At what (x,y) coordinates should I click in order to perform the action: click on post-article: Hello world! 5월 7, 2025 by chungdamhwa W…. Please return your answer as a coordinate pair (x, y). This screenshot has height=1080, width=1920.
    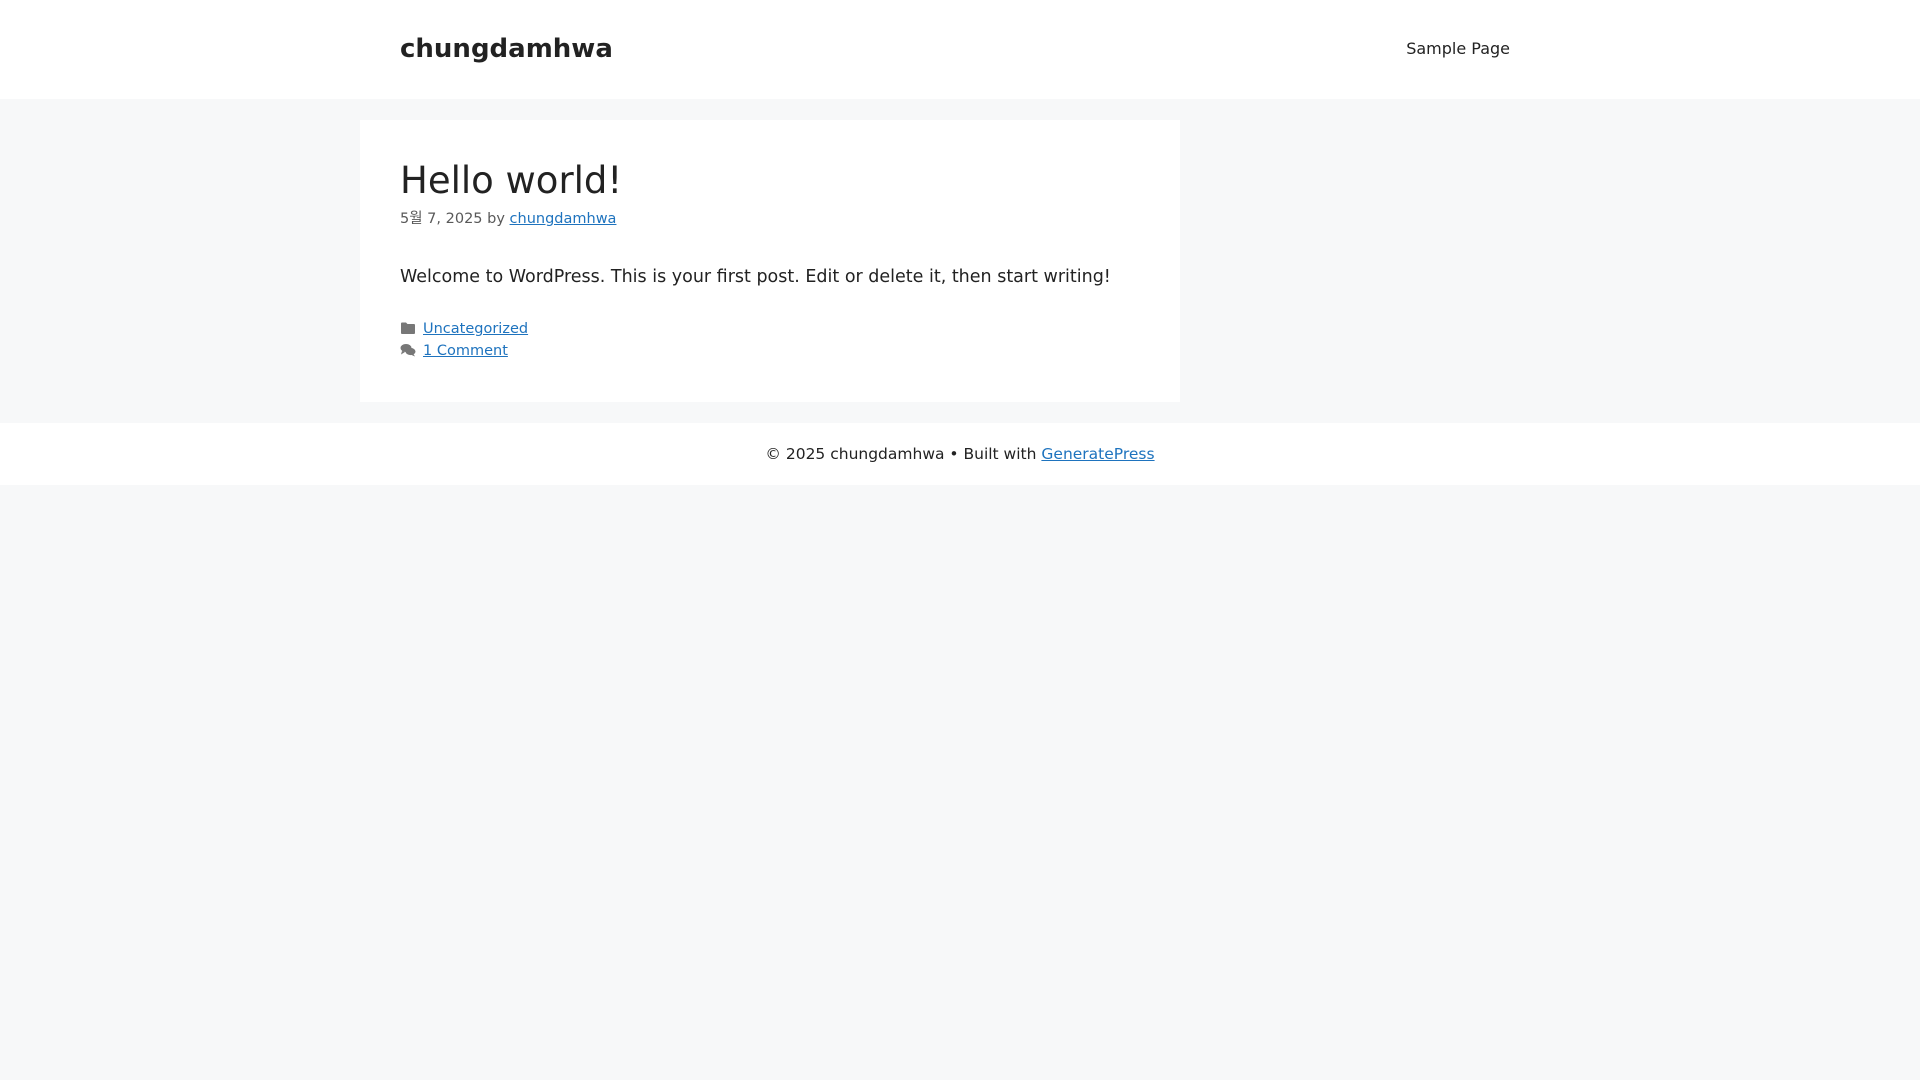
    Looking at the image, I should click on (770, 261).